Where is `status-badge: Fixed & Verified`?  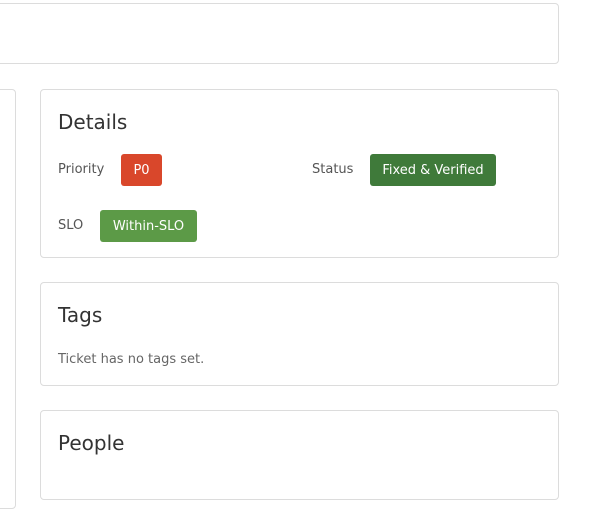
status-badge: Fixed & Verified is located at coordinates (433, 170).